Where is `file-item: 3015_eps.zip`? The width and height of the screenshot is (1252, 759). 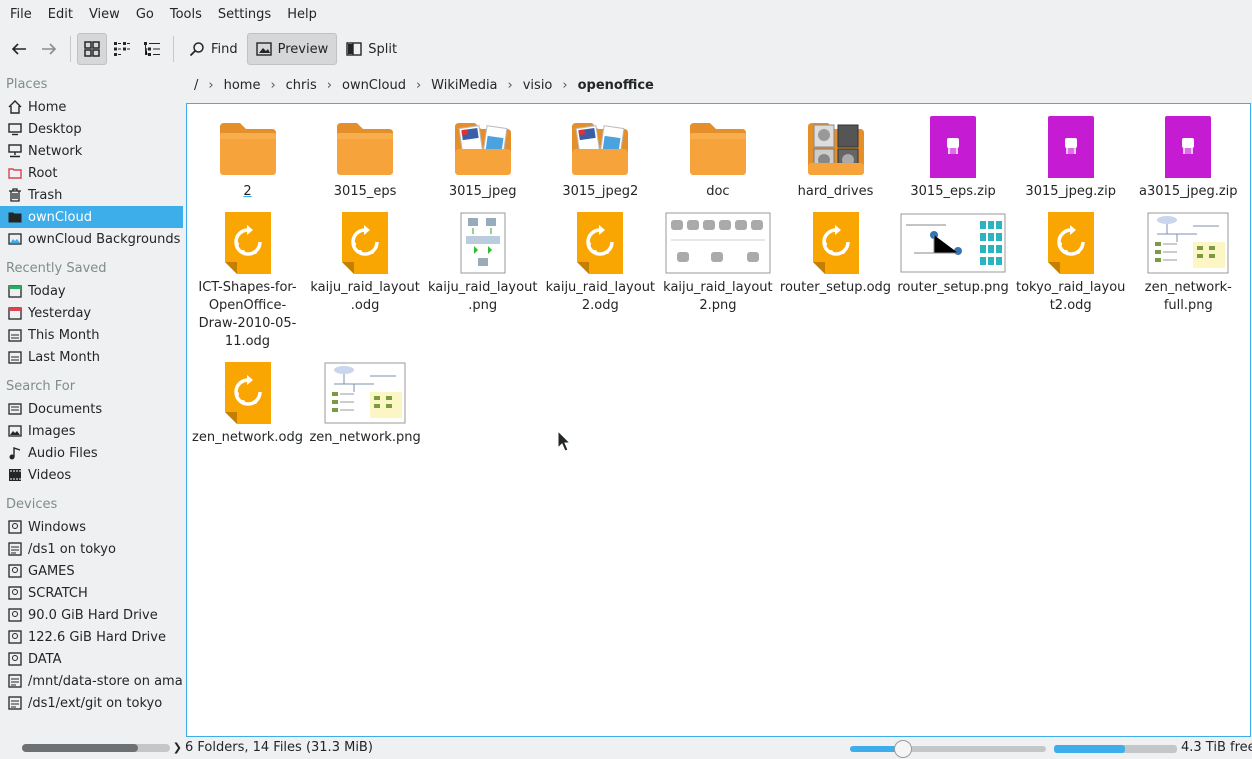 file-item: 3015_eps.zip is located at coordinates (953, 156).